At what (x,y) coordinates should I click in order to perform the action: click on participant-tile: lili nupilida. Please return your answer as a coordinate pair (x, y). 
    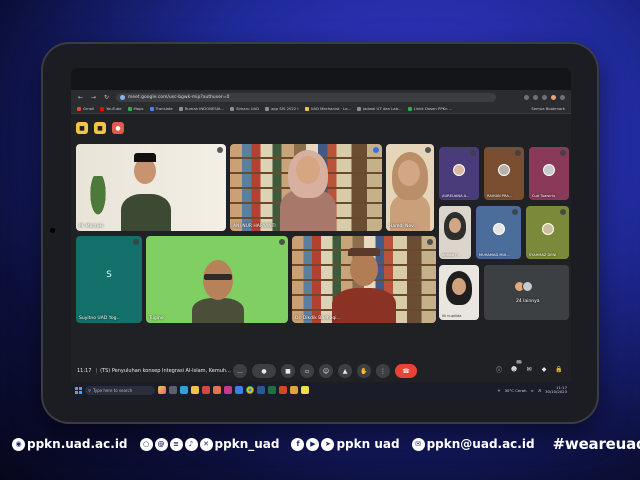
    Looking at the image, I should click on (459, 292).